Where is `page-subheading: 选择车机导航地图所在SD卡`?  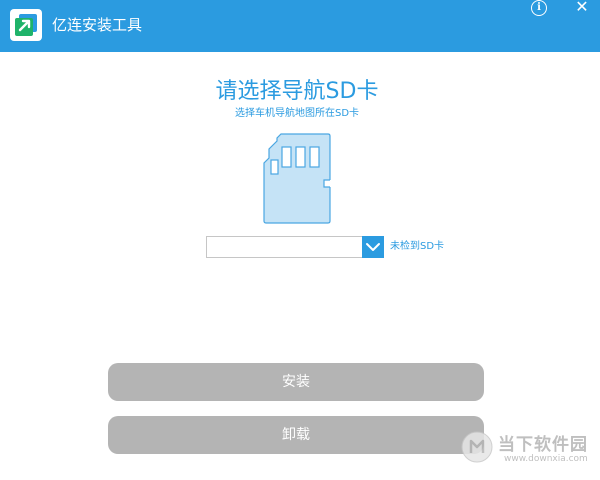 page-subheading: 选择车机导航地图所在SD卡 is located at coordinates (297, 113).